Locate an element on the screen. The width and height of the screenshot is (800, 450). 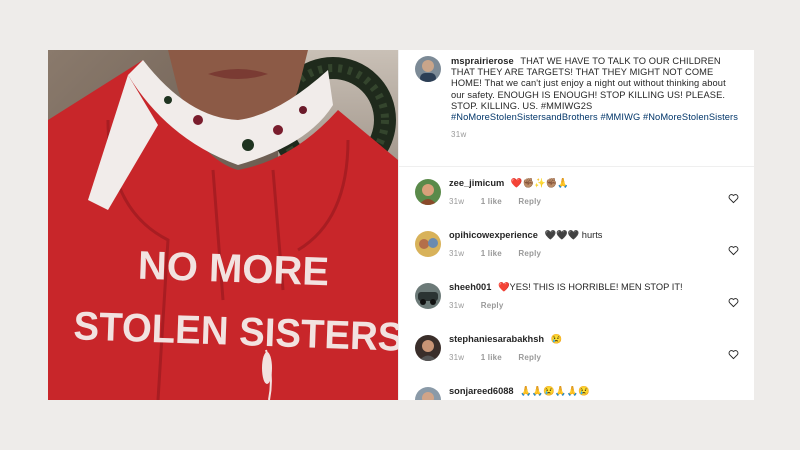
comment-text: ❤️YES! THIS IS HORRIBLE! MEN STOP IT! is located at coordinates (590, 287).